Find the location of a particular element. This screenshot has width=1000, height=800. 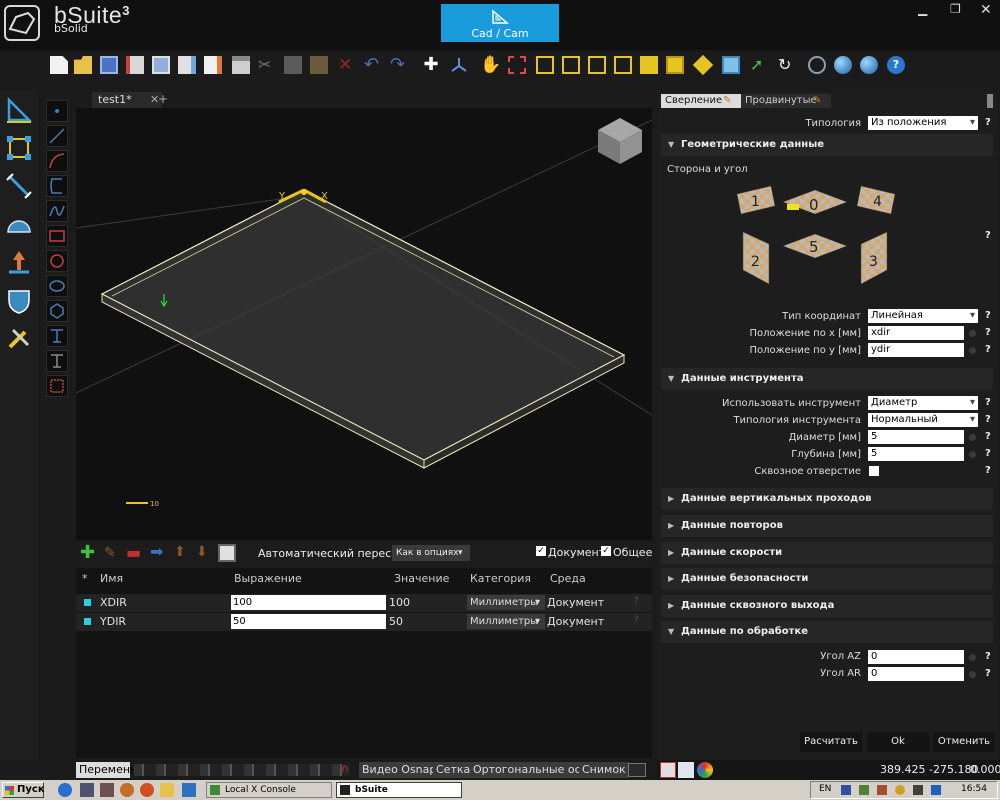

help-icon: ? is located at coordinates (896, 65).